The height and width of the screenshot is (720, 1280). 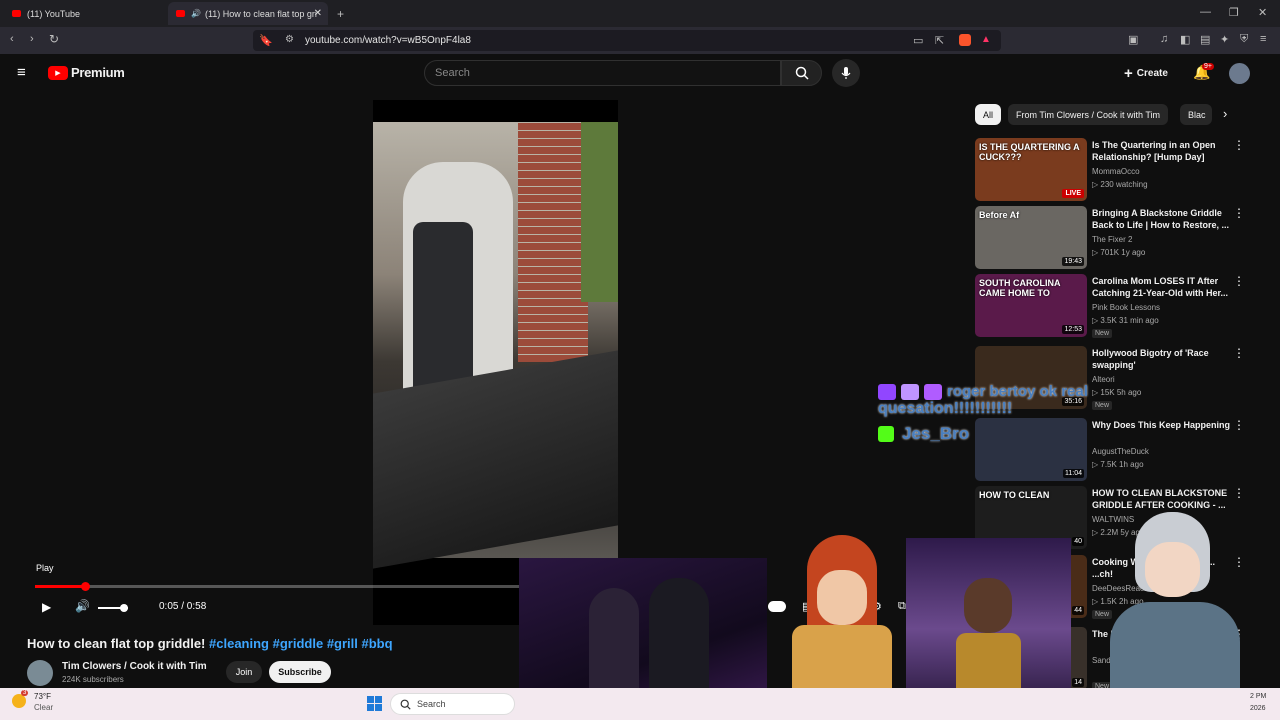 What do you see at coordinates (300, 672) in the screenshot?
I see `subscribe-button: Subscribe` at bounding box center [300, 672].